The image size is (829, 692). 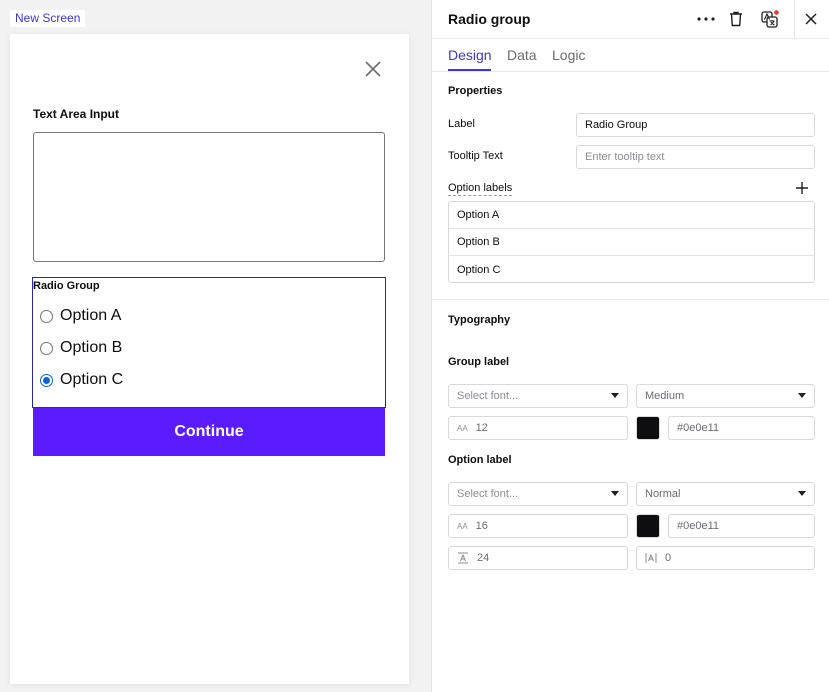 I want to click on option-label-item: Option B, so click(x=631, y=242).